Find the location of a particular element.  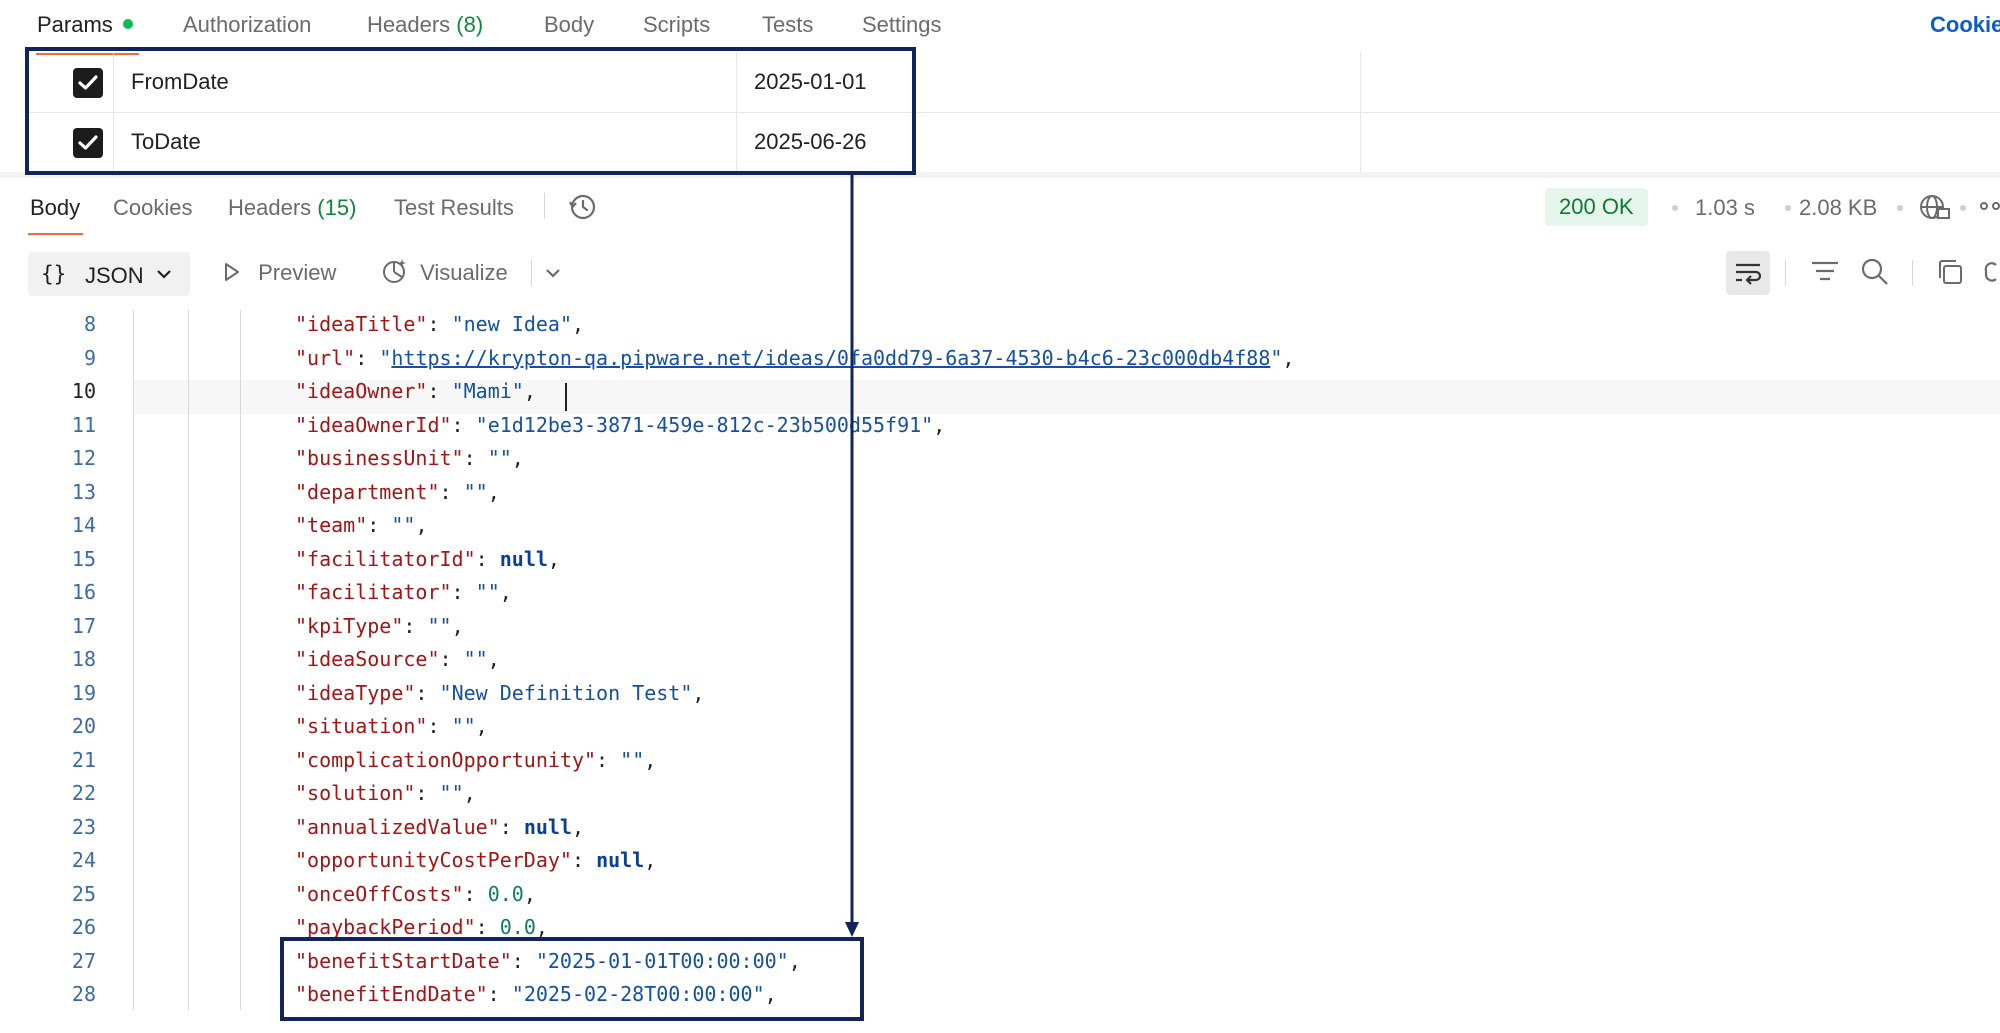

json-value: new Idea is located at coordinates (511, 324).